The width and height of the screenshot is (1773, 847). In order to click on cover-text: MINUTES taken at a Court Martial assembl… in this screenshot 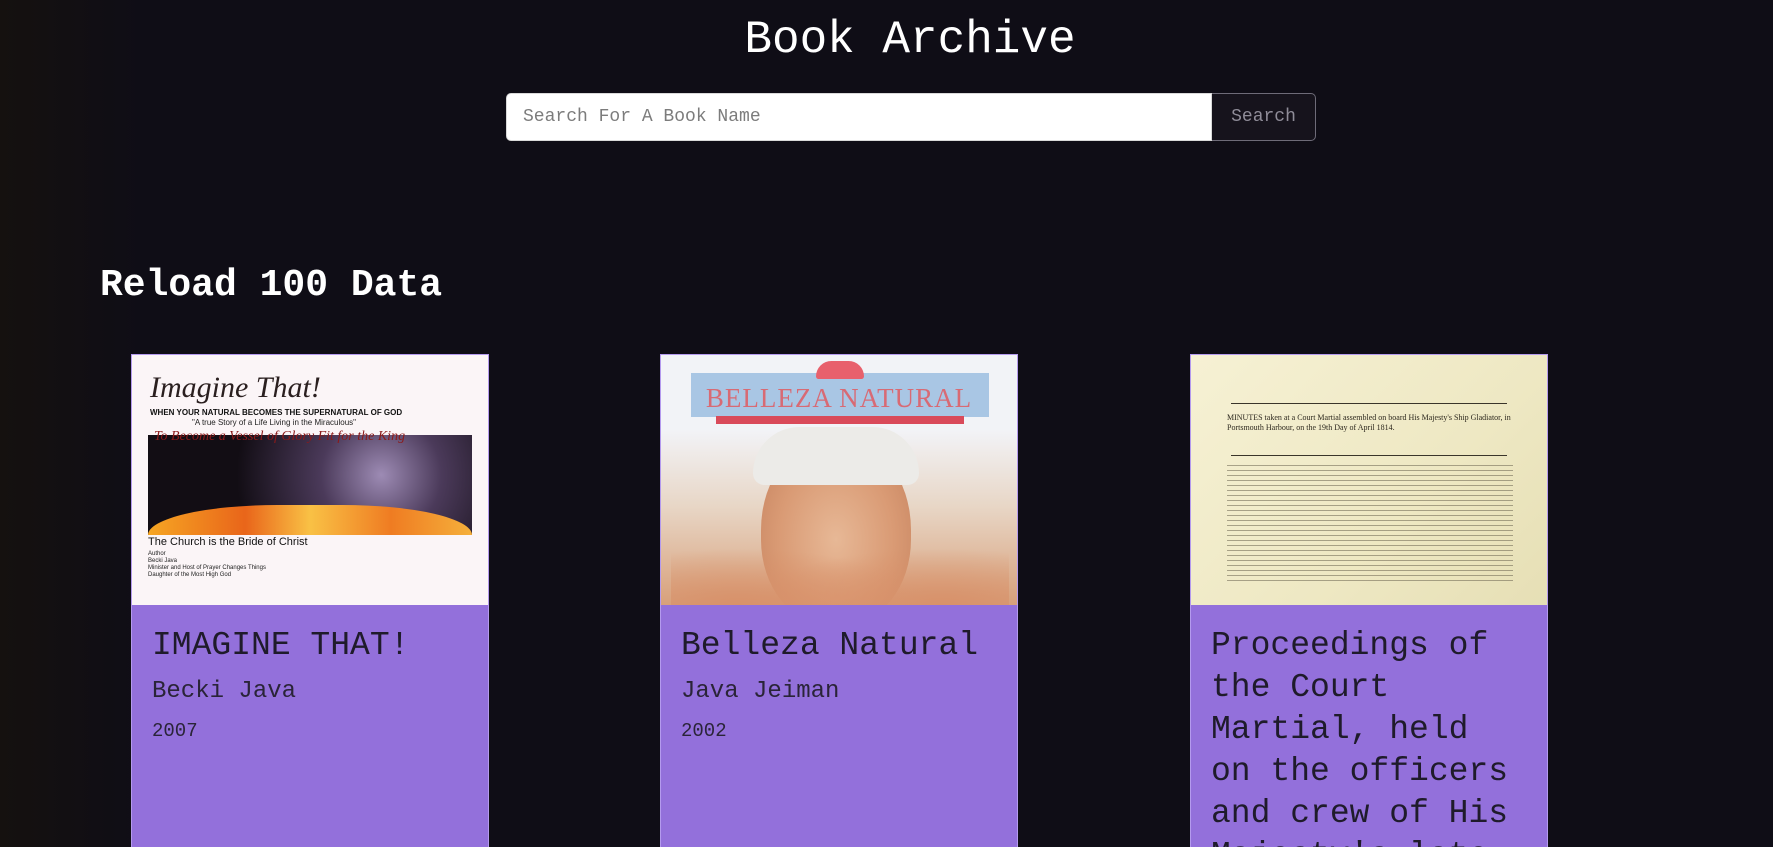, I will do `click(1369, 422)`.